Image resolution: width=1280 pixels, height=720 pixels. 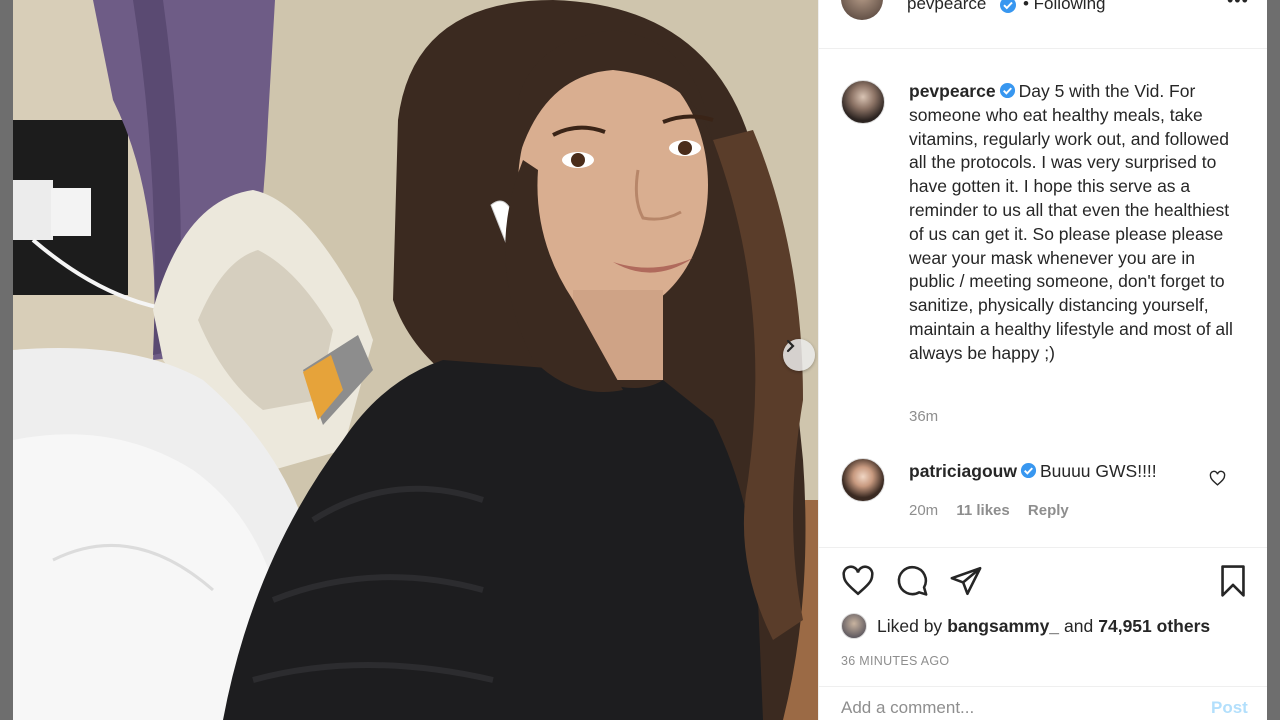 I want to click on next-photo-button, so click(x=799, y=355).